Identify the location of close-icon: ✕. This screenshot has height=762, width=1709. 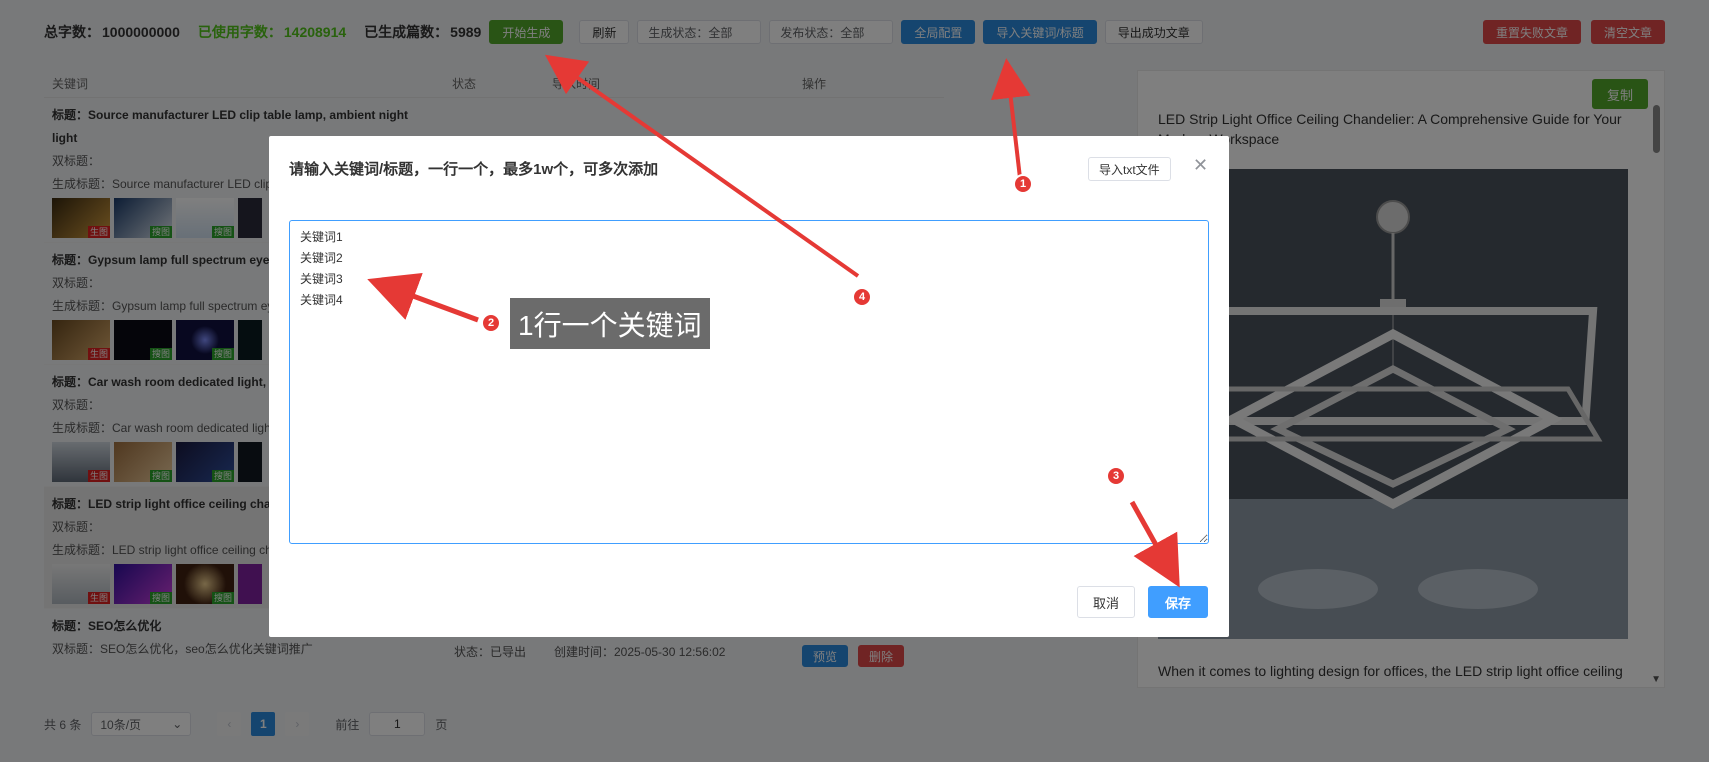
(1200, 165).